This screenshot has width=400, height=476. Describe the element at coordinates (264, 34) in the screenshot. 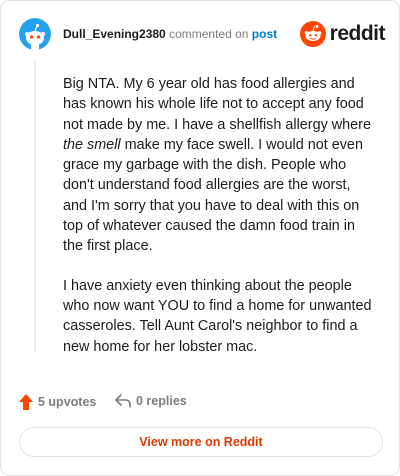

I see `post-link: post` at that location.